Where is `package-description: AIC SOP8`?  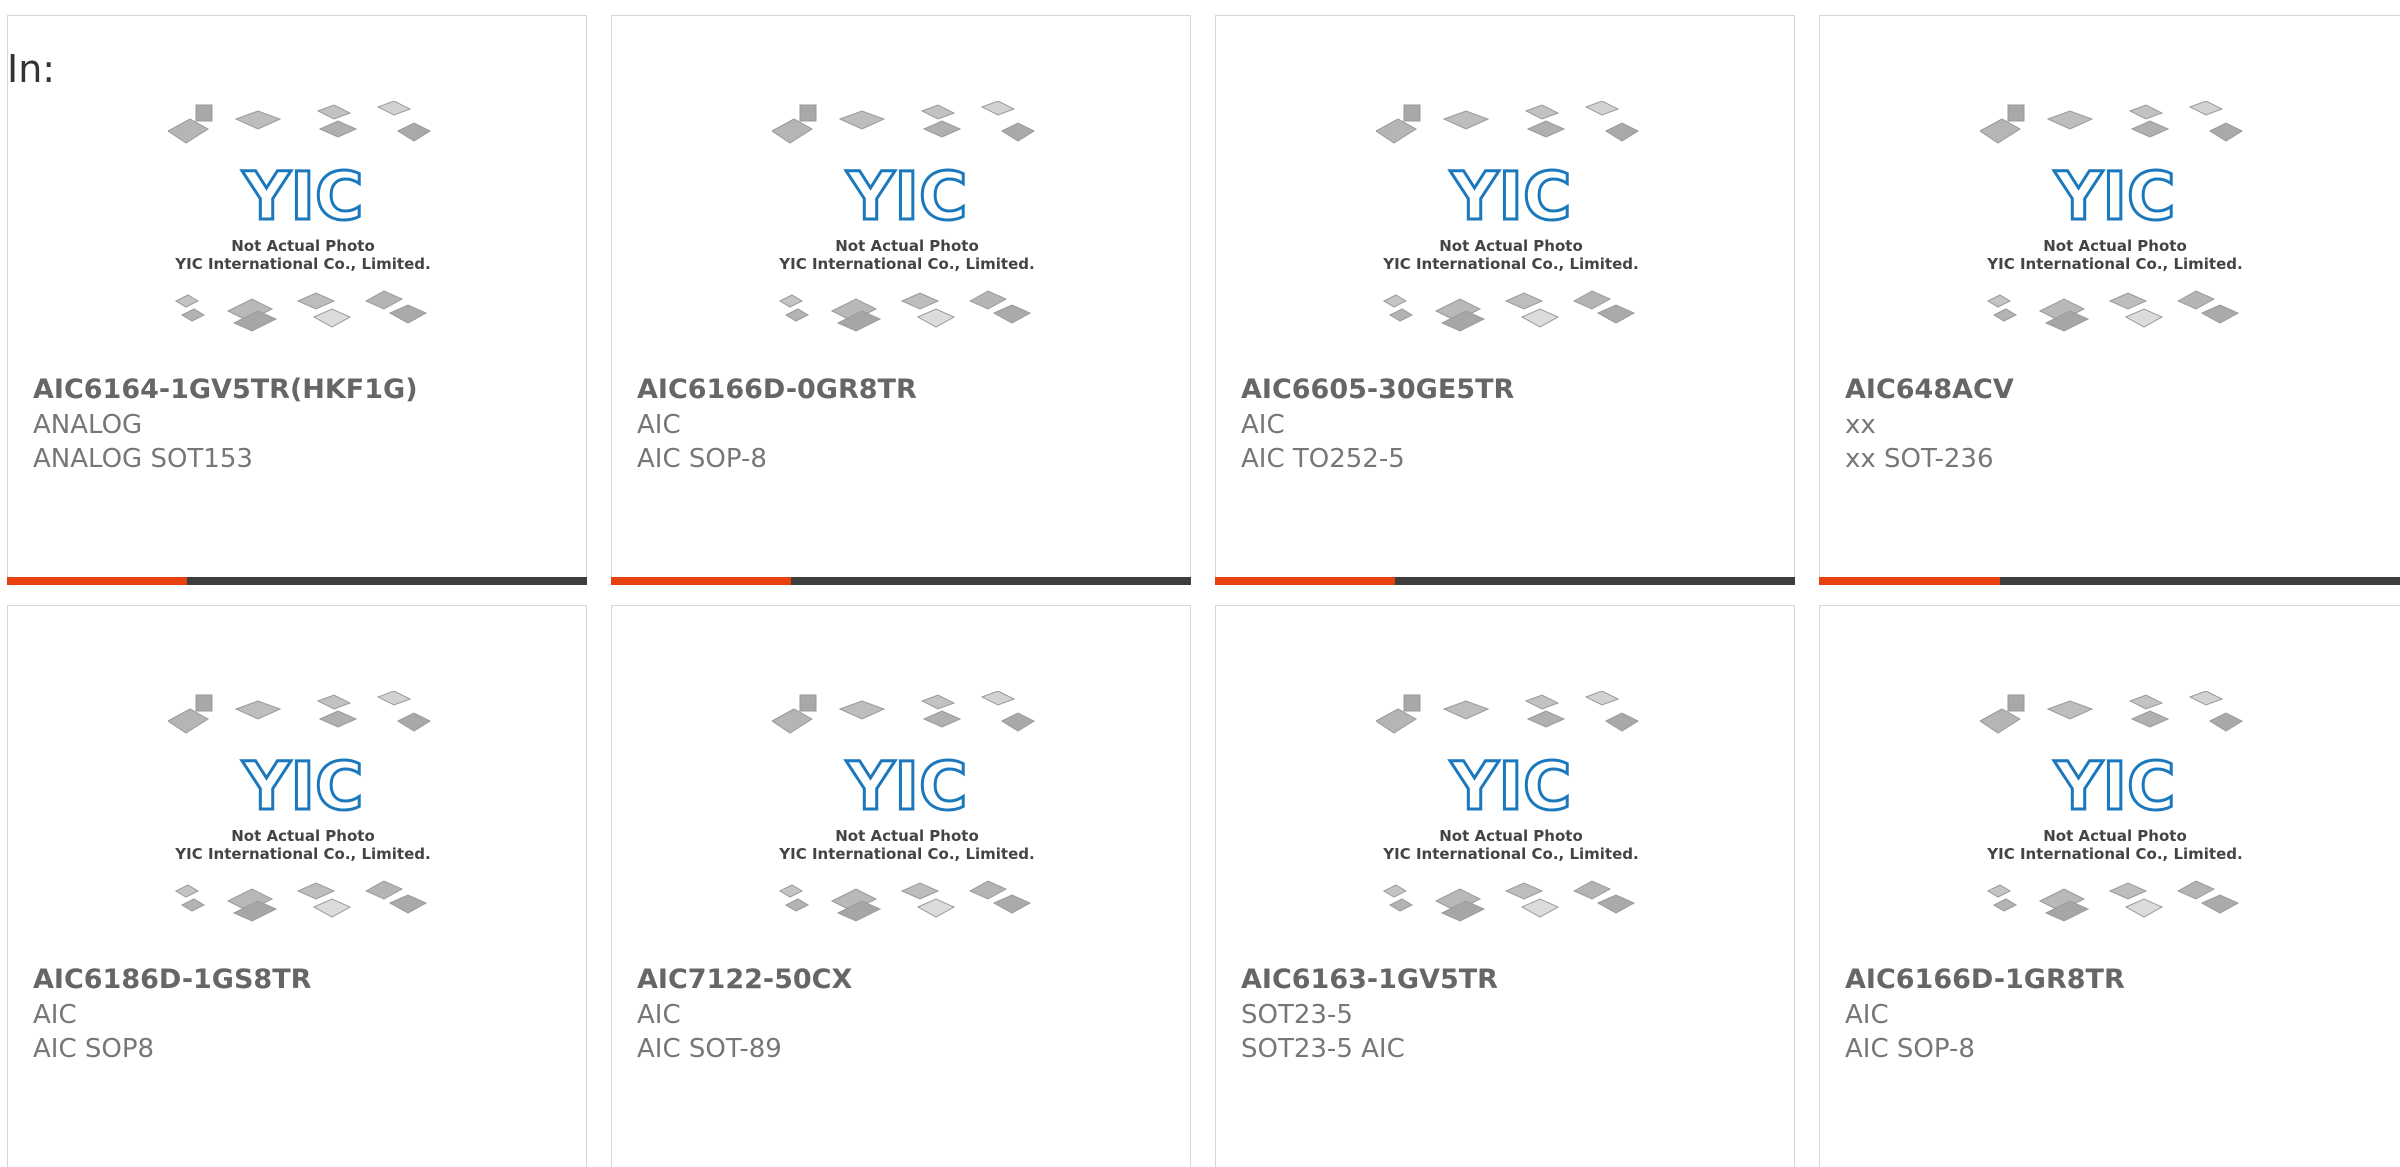
package-description: AIC SOP8 is located at coordinates (94, 1049).